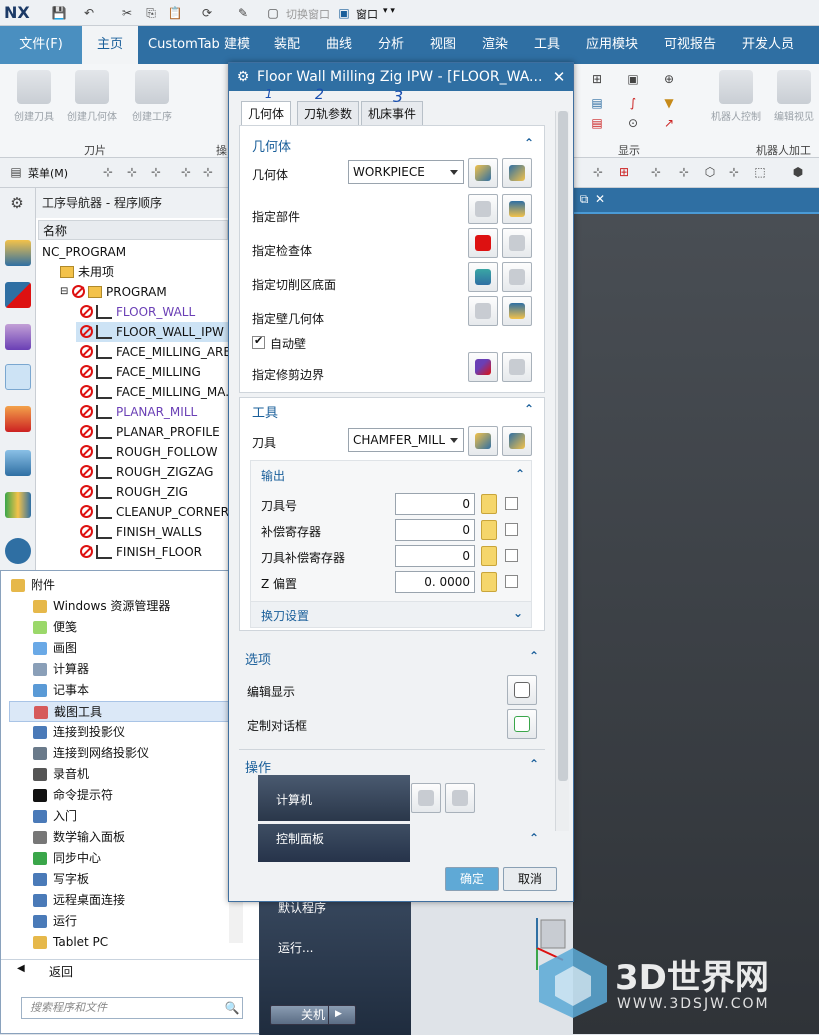  Describe the element at coordinates (64, 292) in the screenshot. I see `collapse-icon: ⊟` at that location.